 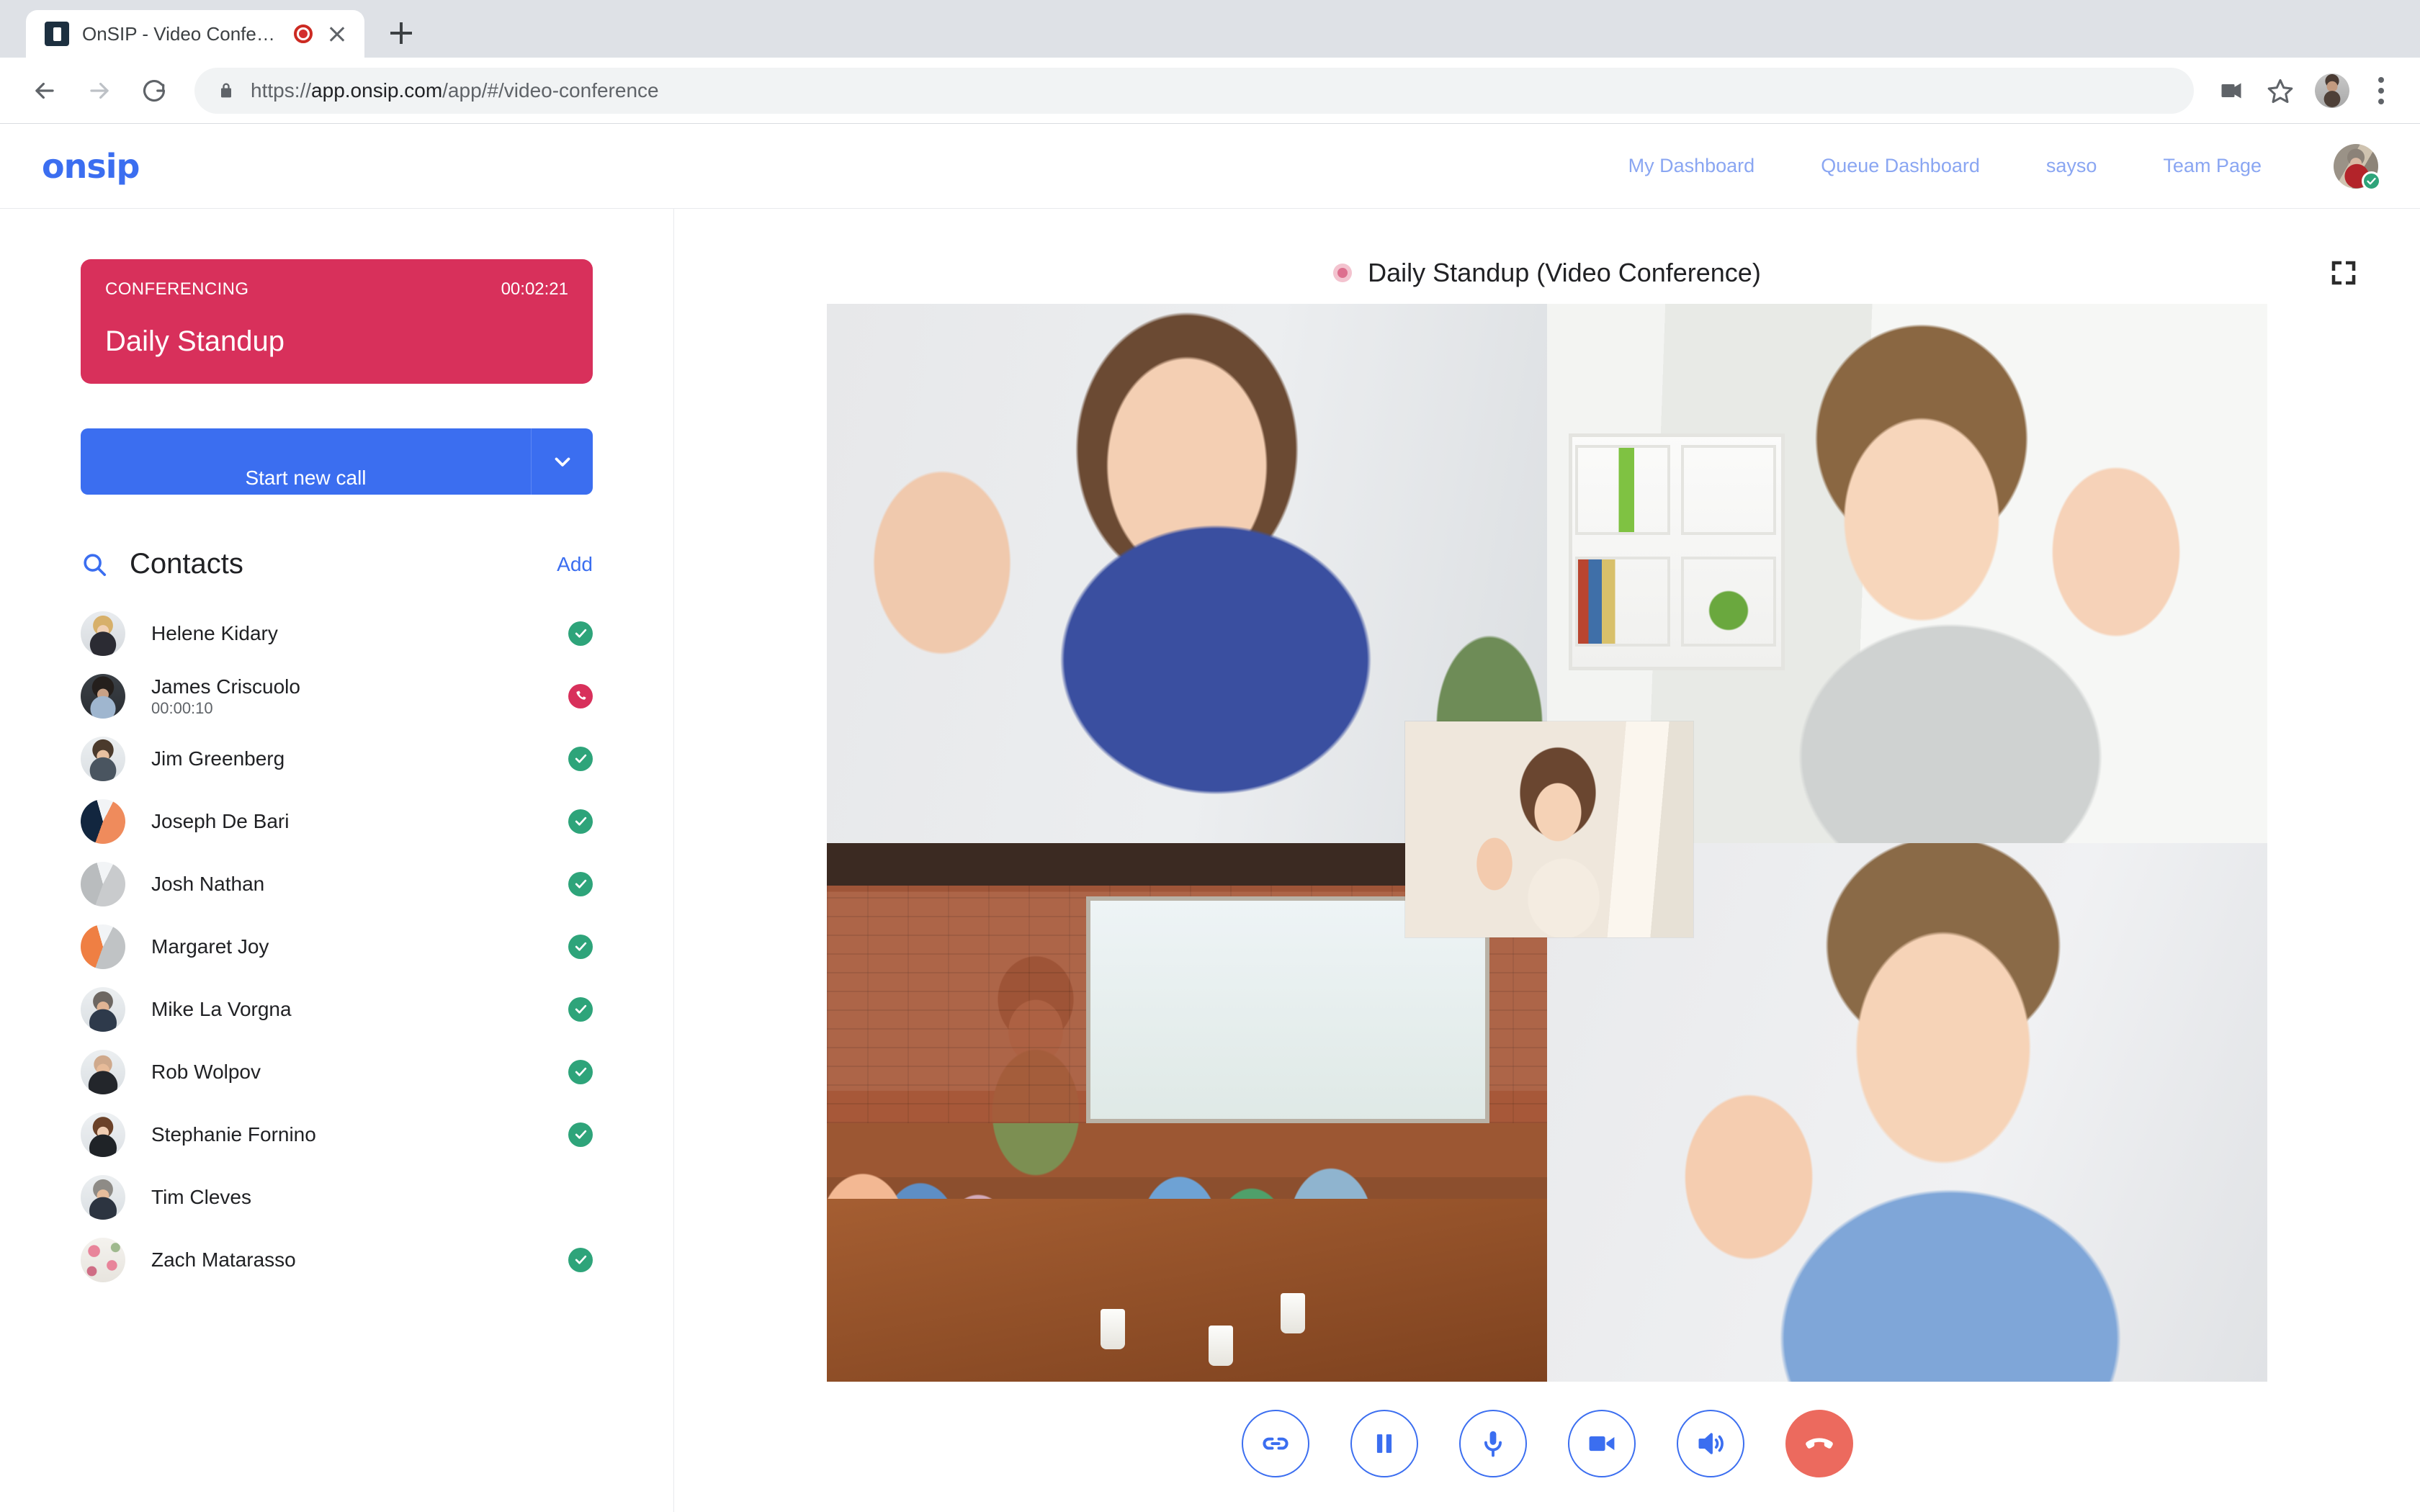 I want to click on conference-status-label: CONFERENCING, so click(x=177, y=289).